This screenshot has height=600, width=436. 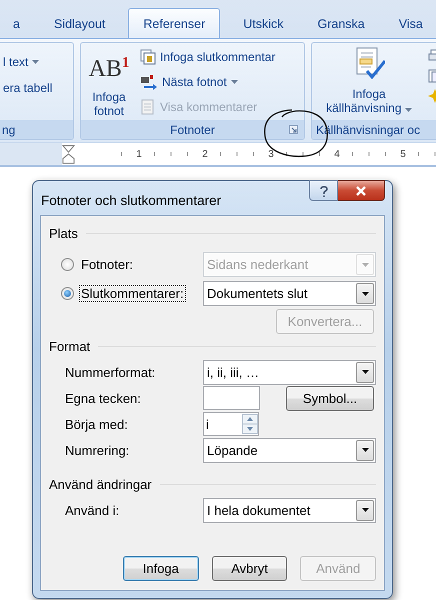 What do you see at coordinates (207, 82) in the screenshot?
I see `ribbon-button: Nästa fotnot` at bounding box center [207, 82].